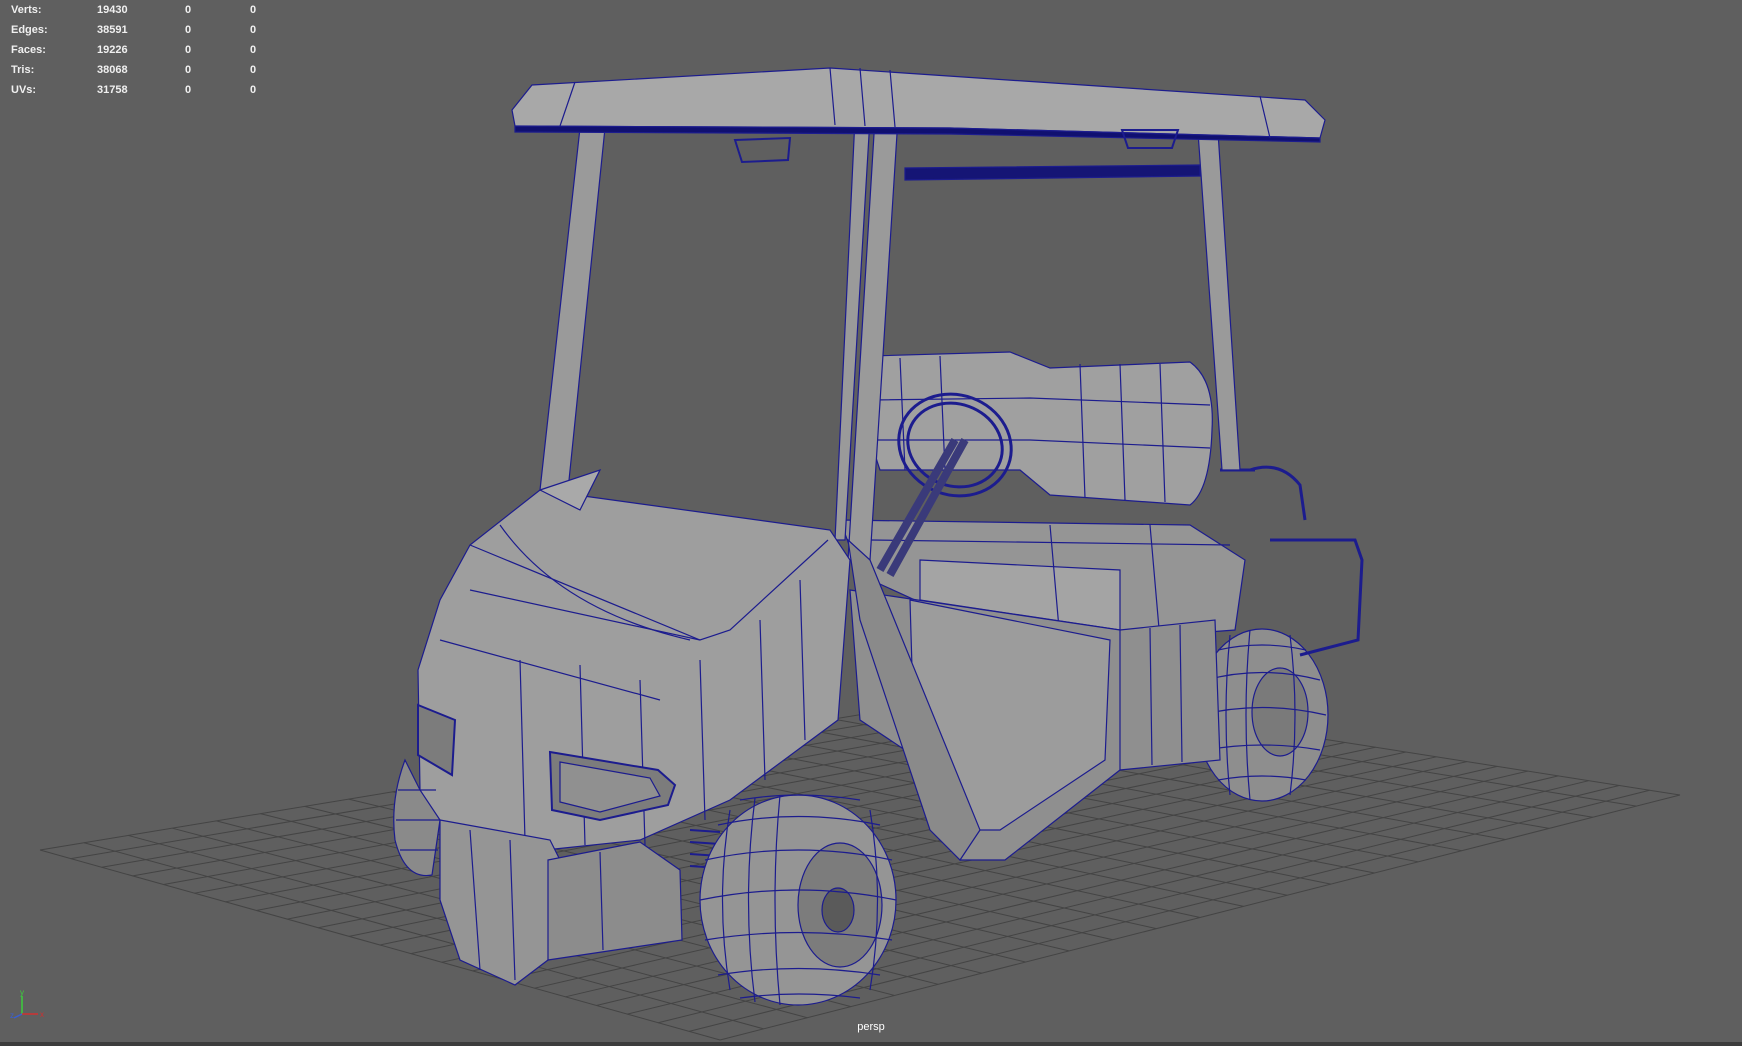  I want to click on z-axis-icon, so click(18, 1016).